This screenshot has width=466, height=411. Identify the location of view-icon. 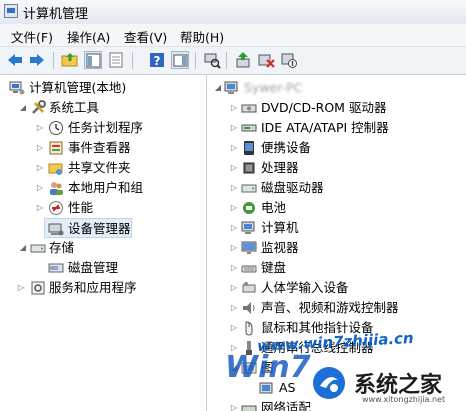
(180, 60).